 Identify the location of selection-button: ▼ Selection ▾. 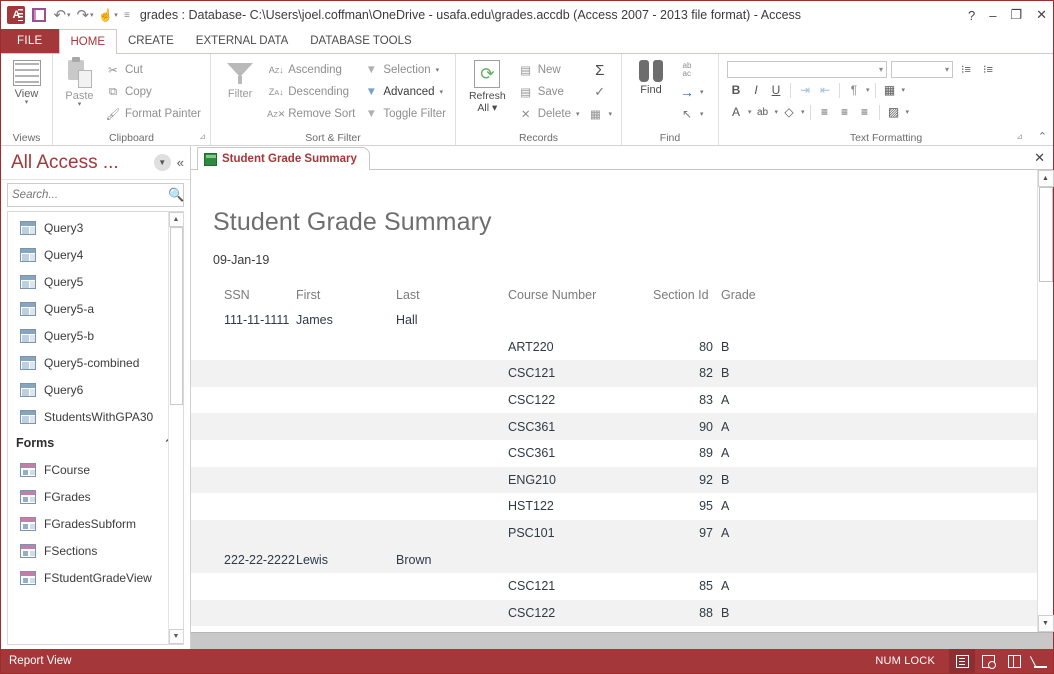
(404, 70).